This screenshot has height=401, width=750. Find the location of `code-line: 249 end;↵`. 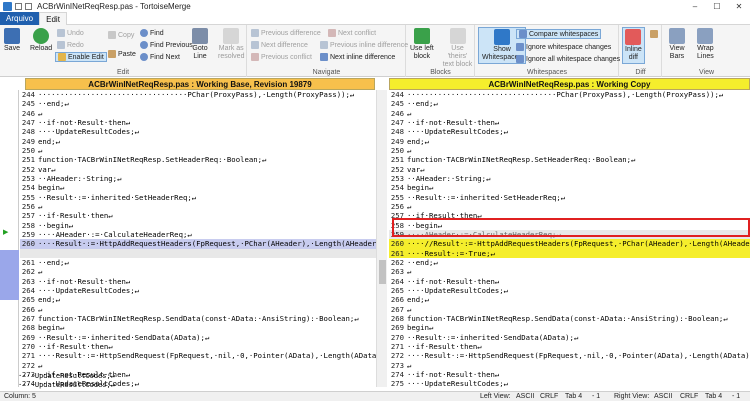

code-line: 249 end;↵ is located at coordinates (569, 141).